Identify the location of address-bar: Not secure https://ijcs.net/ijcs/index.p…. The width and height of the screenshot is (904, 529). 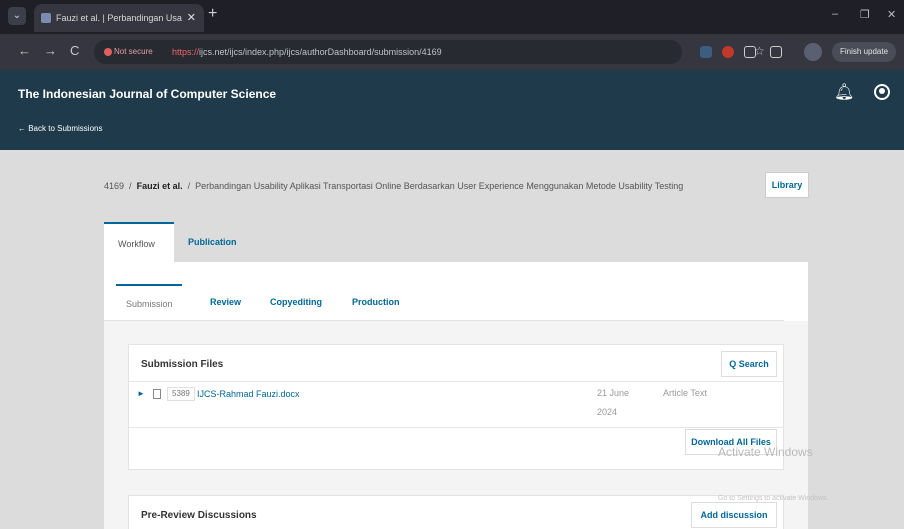
(429, 52).